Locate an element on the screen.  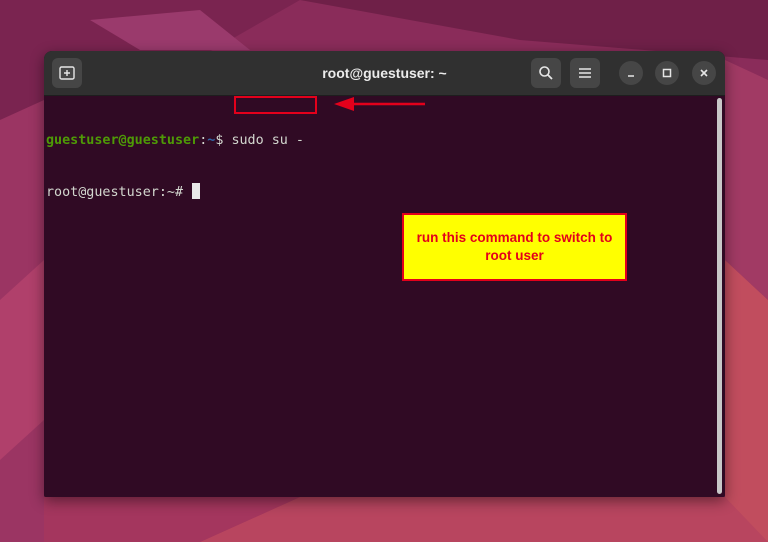
command-highlight-box is located at coordinates (275, 105).